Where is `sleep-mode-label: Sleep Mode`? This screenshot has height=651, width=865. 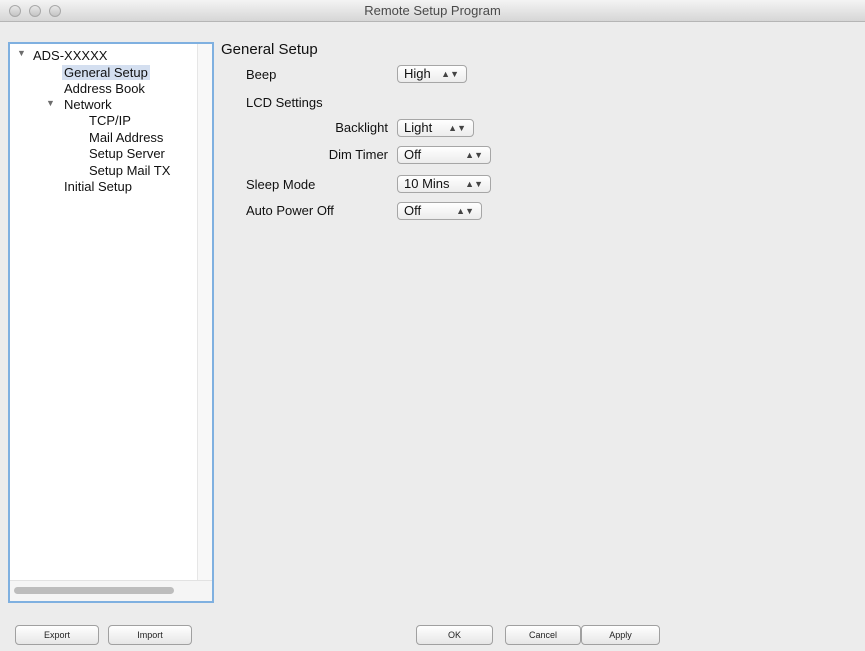 sleep-mode-label: Sleep Mode is located at coordinates (281, 184).